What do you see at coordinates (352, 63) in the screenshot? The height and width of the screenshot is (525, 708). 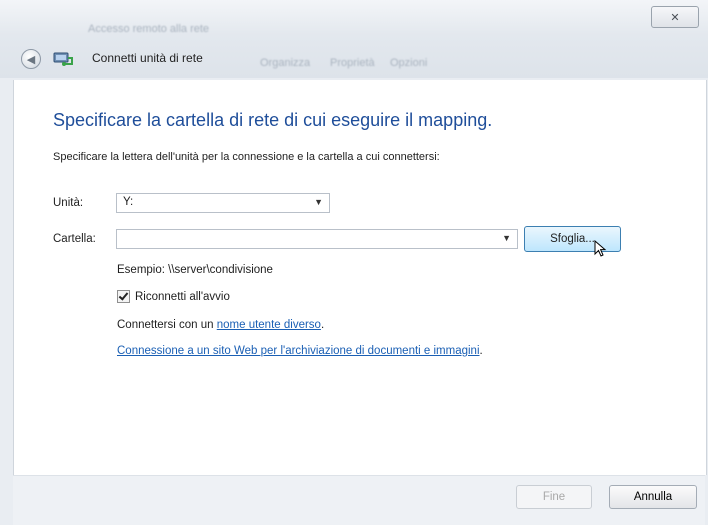 I see `background-hint: Proprietà` at bounding box center [352, 63].